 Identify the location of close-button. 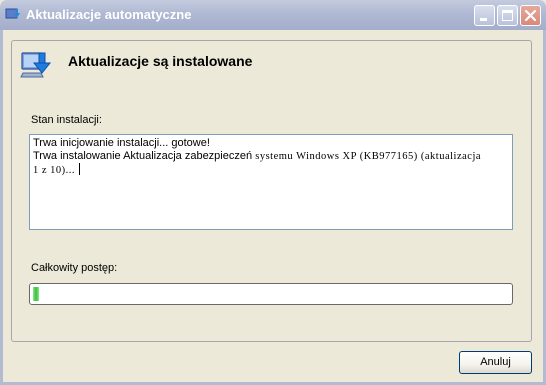
(530, 15).